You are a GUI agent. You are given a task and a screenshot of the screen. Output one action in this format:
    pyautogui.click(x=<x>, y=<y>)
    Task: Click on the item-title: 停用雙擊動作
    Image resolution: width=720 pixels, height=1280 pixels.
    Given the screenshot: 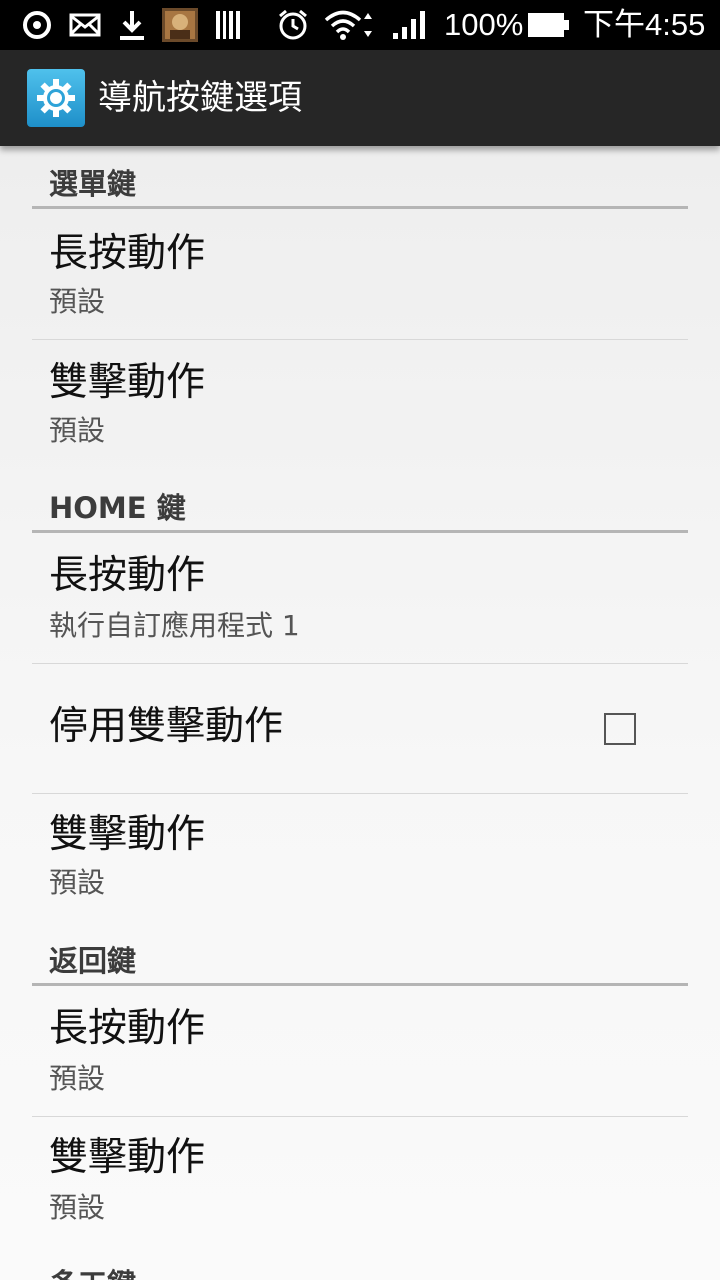 What is the action you would take?
    pyautogui.click(x=166, y=726)
    